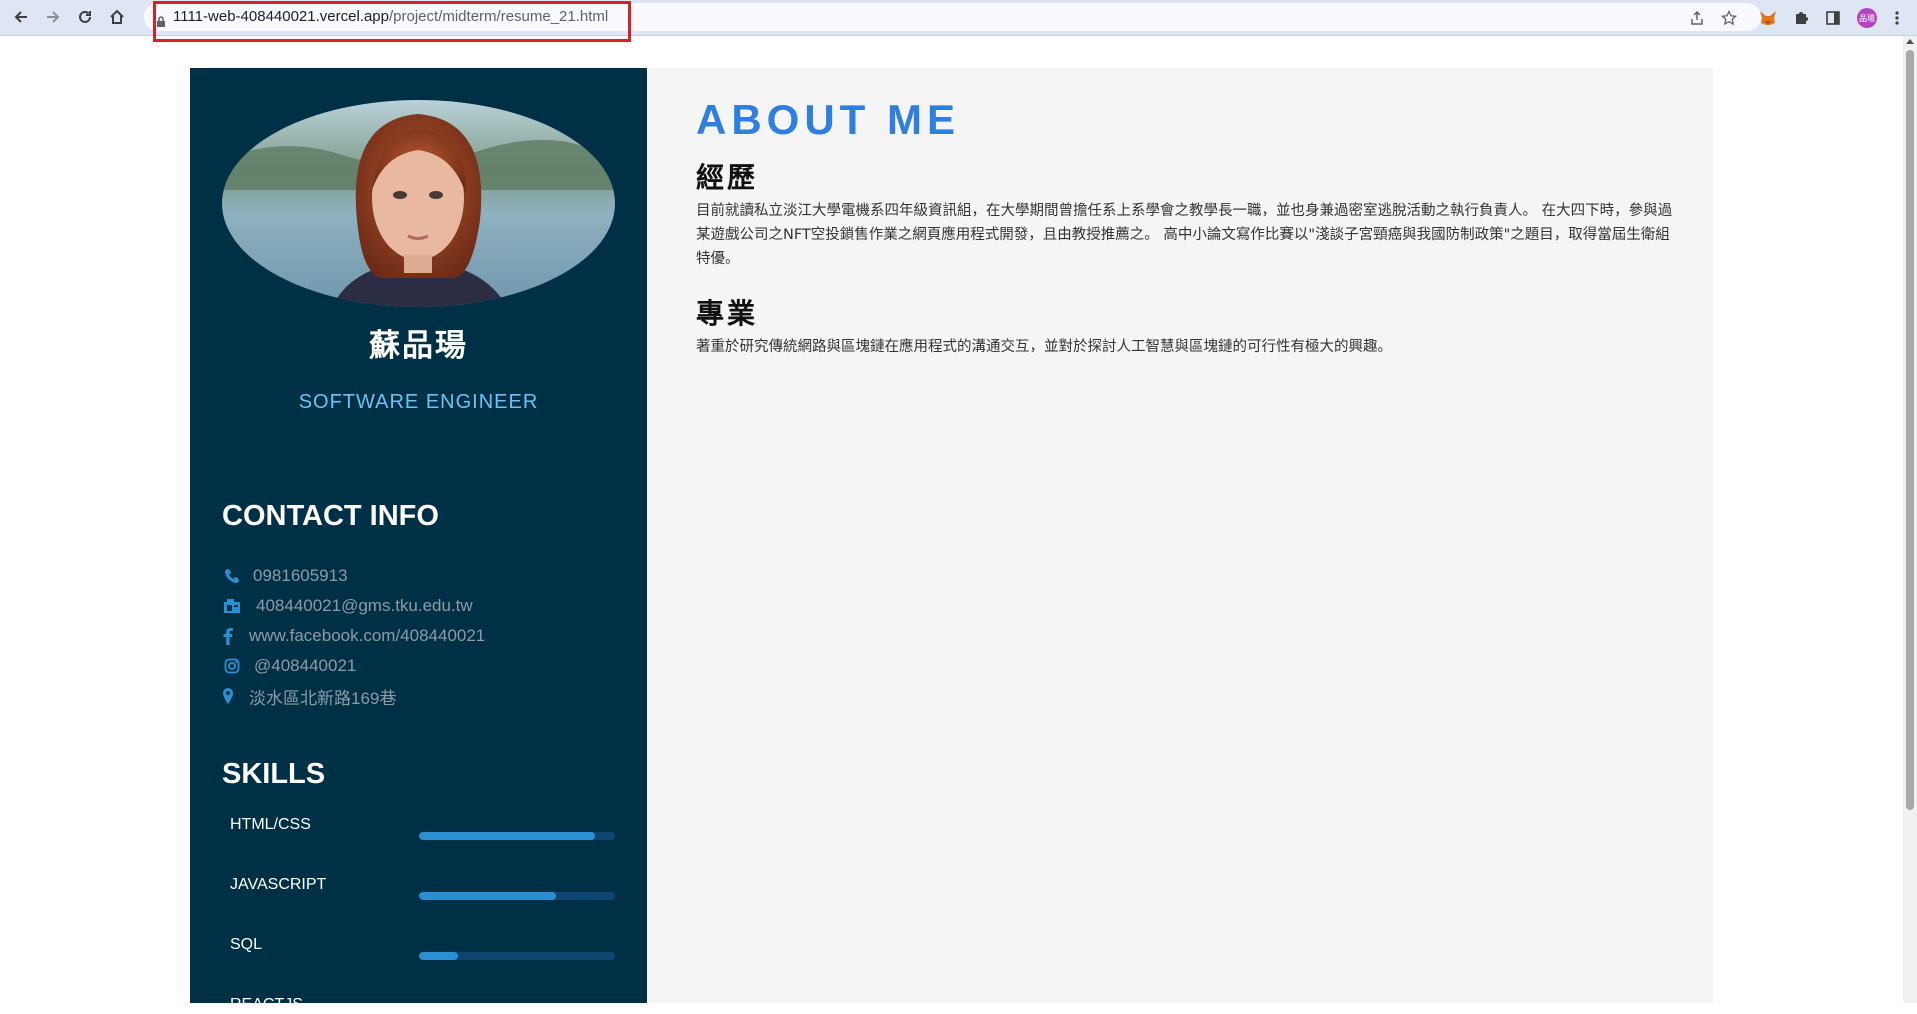  I want to click on puzzle-icon, so click(1802, 18).